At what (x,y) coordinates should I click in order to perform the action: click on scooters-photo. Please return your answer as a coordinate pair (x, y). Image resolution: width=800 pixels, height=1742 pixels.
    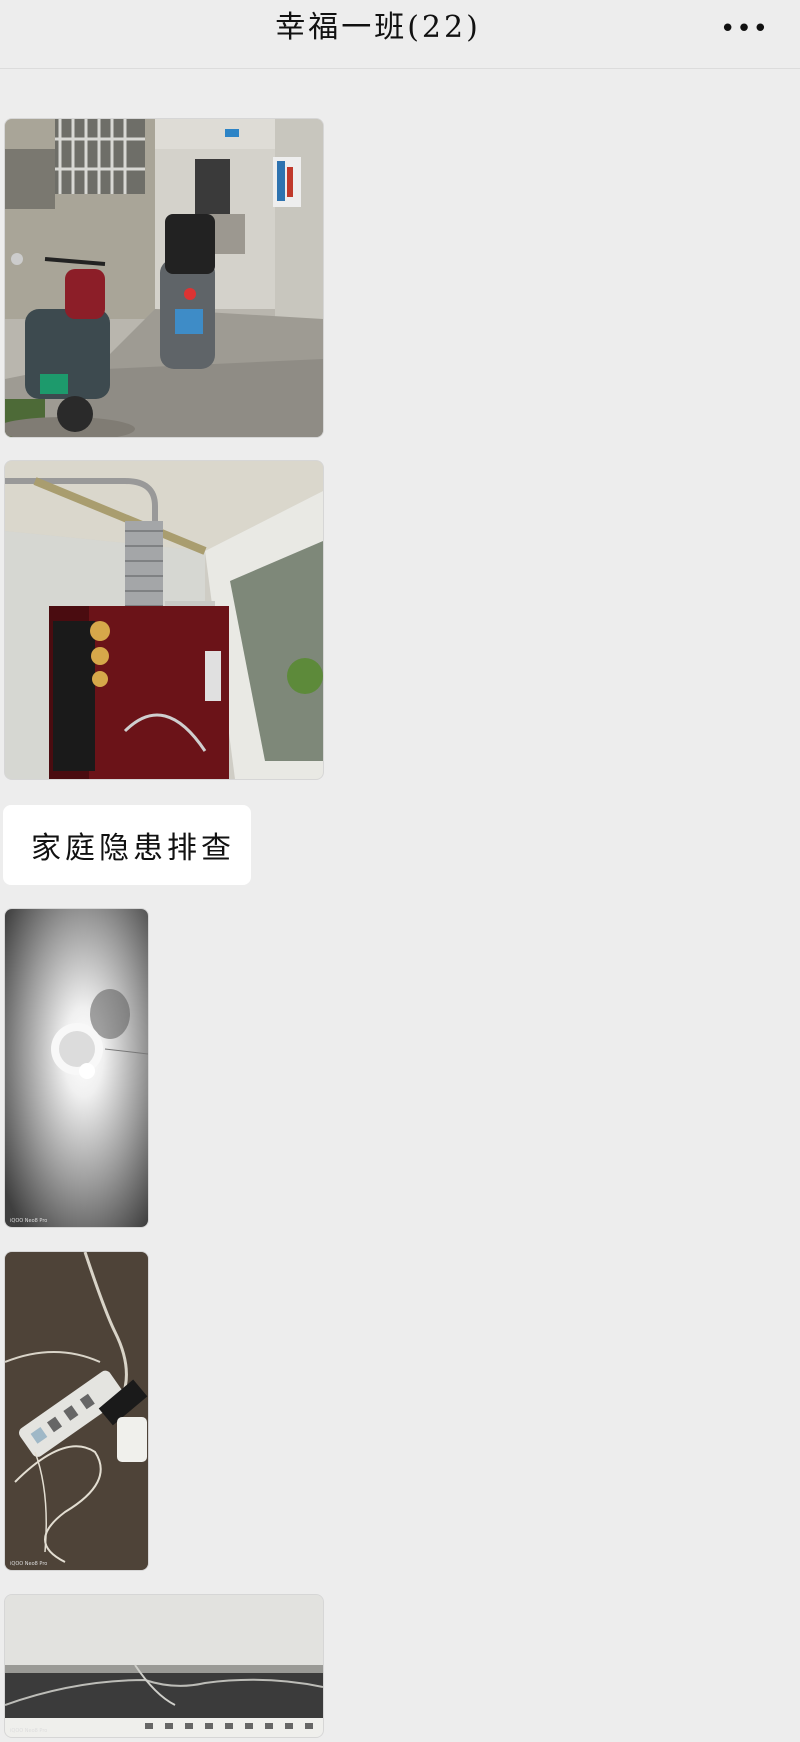
    Looking at the image, I should click on (164, 278).